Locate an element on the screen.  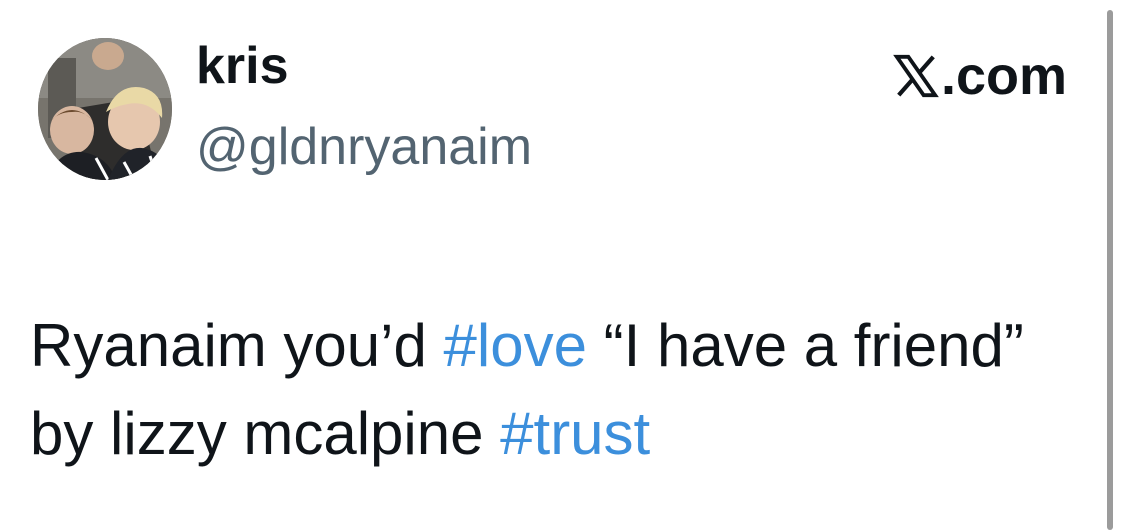
tweet-text-segment: Ryanaim you’d is located at coordinates (237, 345).